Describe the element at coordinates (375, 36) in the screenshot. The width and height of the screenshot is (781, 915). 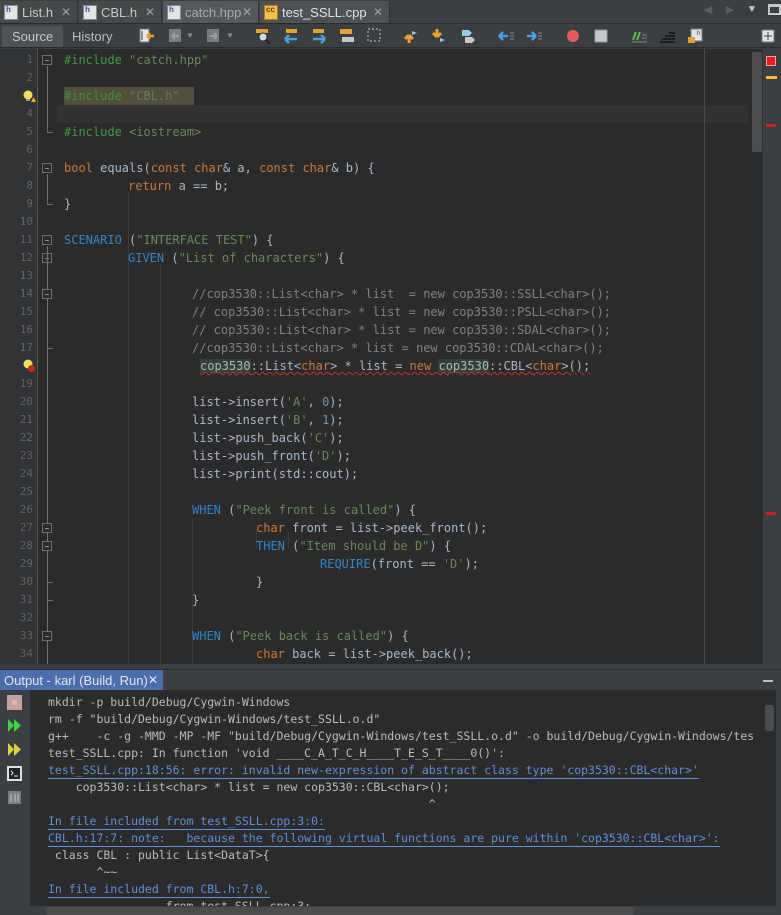
I see `rectangular-selection-icon` at that location.